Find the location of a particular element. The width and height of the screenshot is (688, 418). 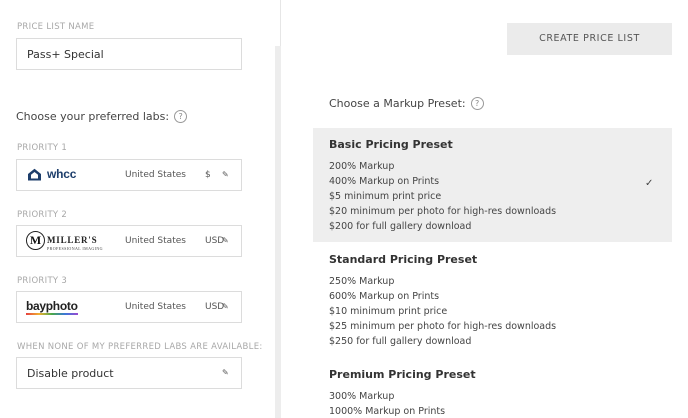

create-price-list-button: CREATE PRICE LIST is located at coordinates (589, 39).